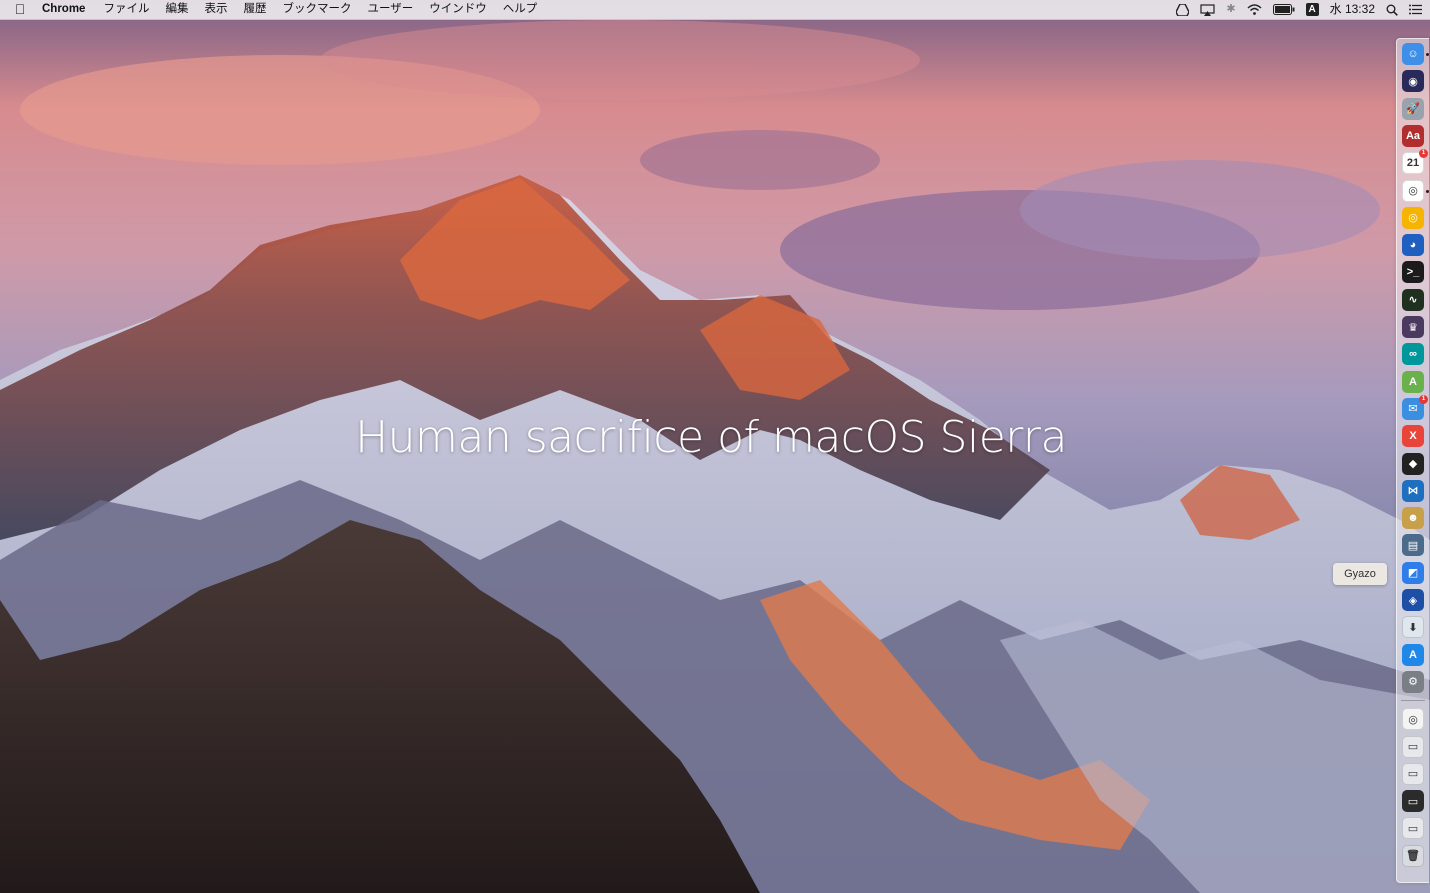 Image resolution: width=1430 pixels, height=893 pixels. I want to click on chrome-doc-glyph: ◎, so click(1413, 719).